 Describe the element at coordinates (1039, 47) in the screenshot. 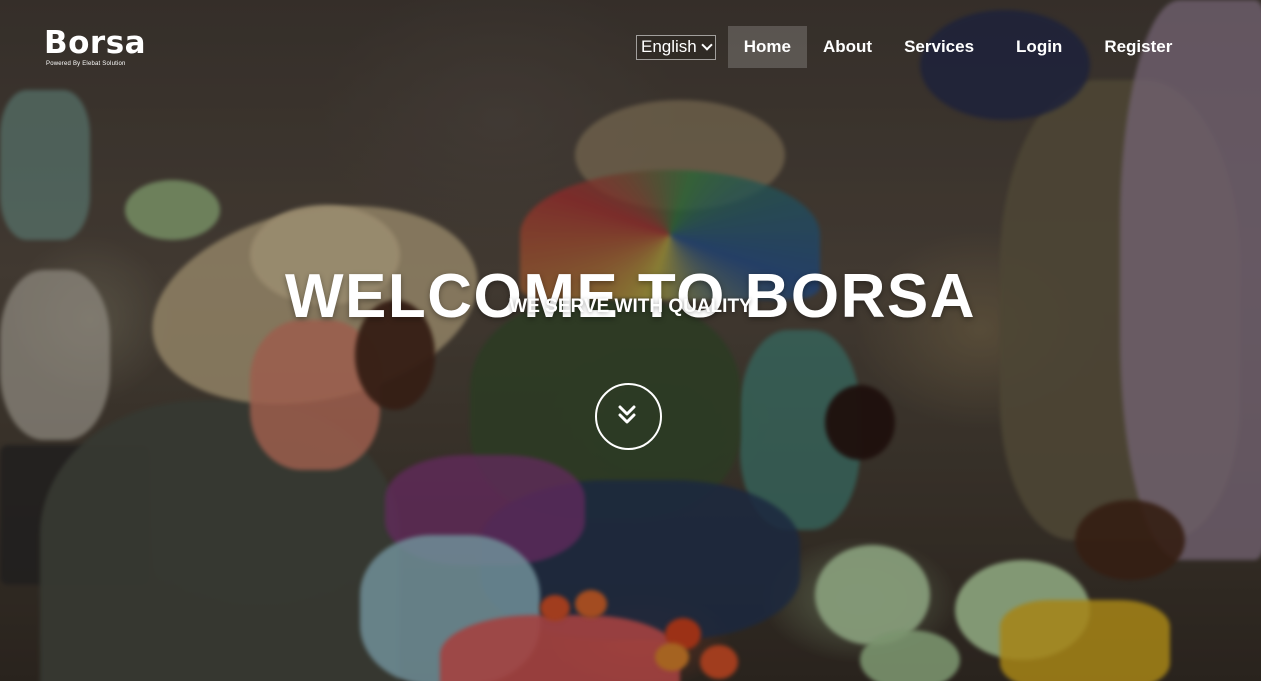

I see `nav-login: Login` at that location.